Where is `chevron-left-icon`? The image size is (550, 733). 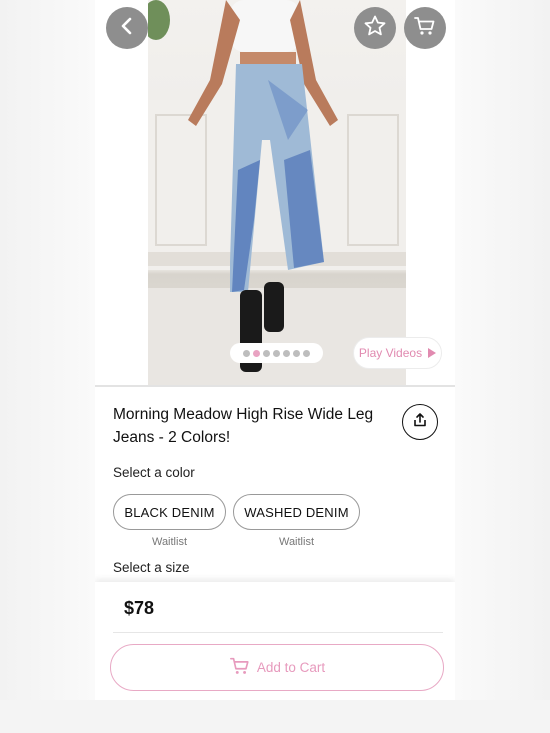 chevron-left-icon is located at coordinates (127, 28).